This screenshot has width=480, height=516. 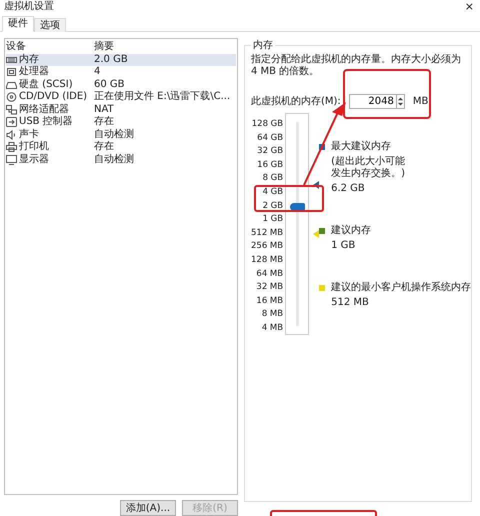 What do you see at coordinates (46, 84) in the screenshot?
I see `device-name: 硬盘 (SCSI)` at bounding box center [46, 84].